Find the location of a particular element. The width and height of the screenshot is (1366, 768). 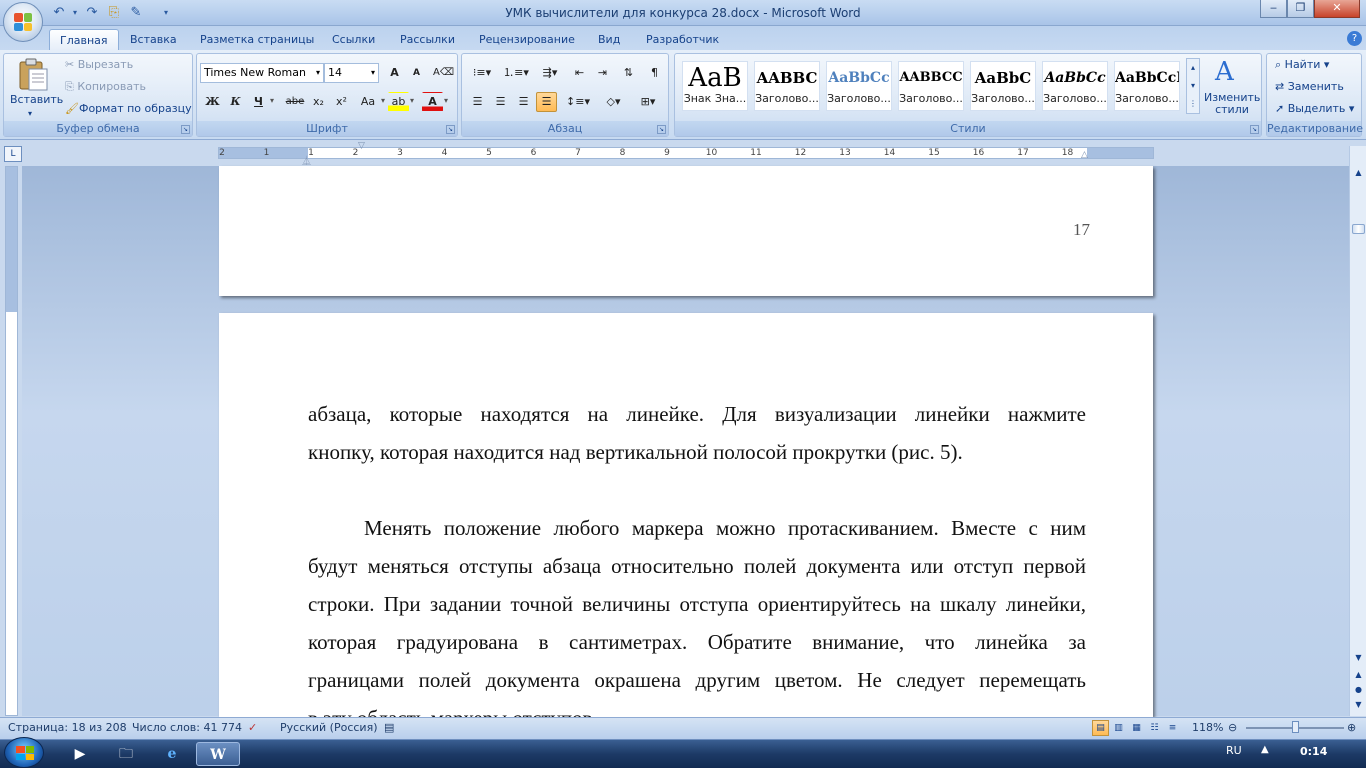

explorer-folder-icon: 🗀 is located at coordinates (126, 754).